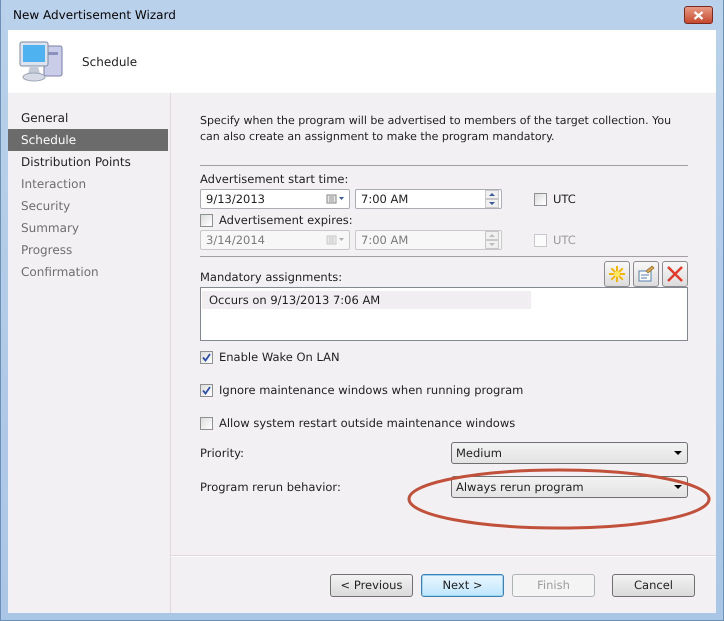 Image resolution: width=724 pixels, height=621 pixels. I want to click on wizard-step: Schedule, so click(88, 140).